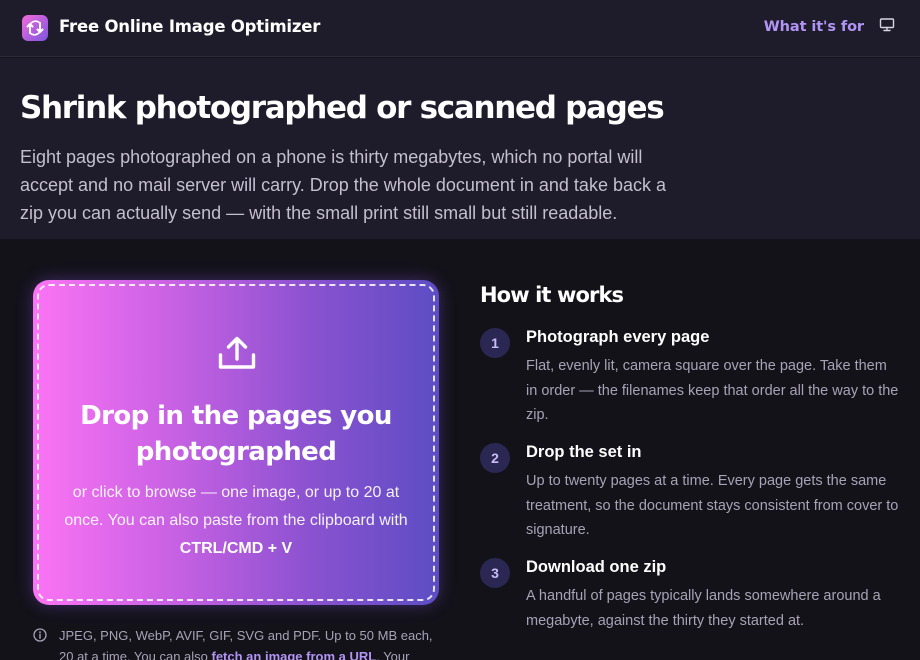 The height and width of the screenshot is (660, 920). What do you see at coordinates (393, 654) in the screenshot?
I see `formats-text-suffix: . Your` at bounding box center [393, 654].